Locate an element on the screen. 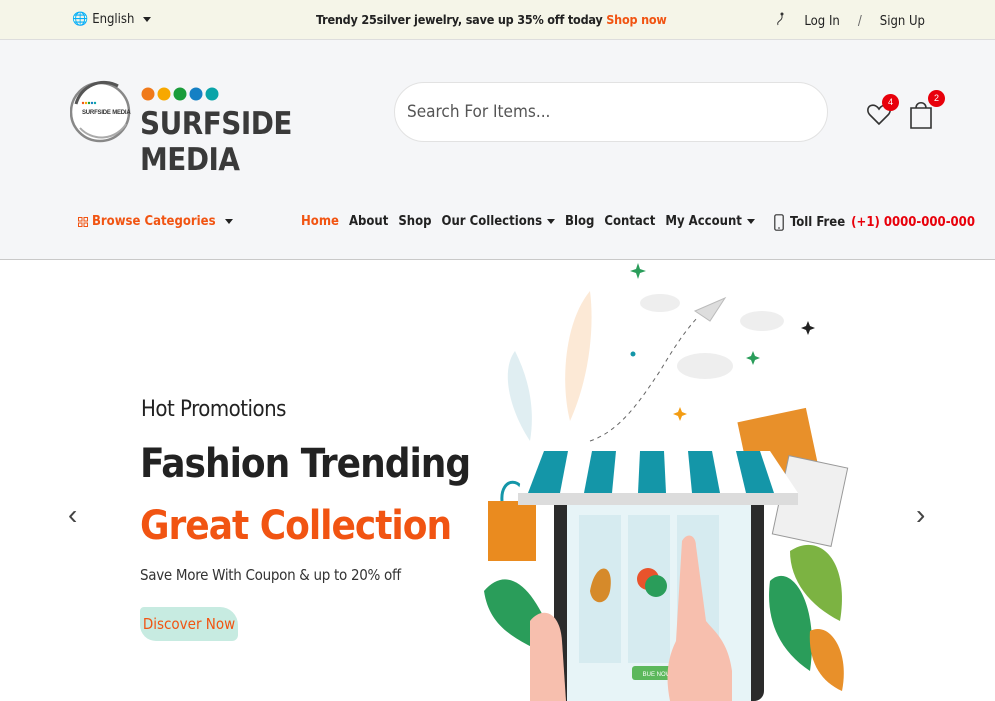  buy-now-mini-label: BUE NOW is located at coordinates (657, 675).